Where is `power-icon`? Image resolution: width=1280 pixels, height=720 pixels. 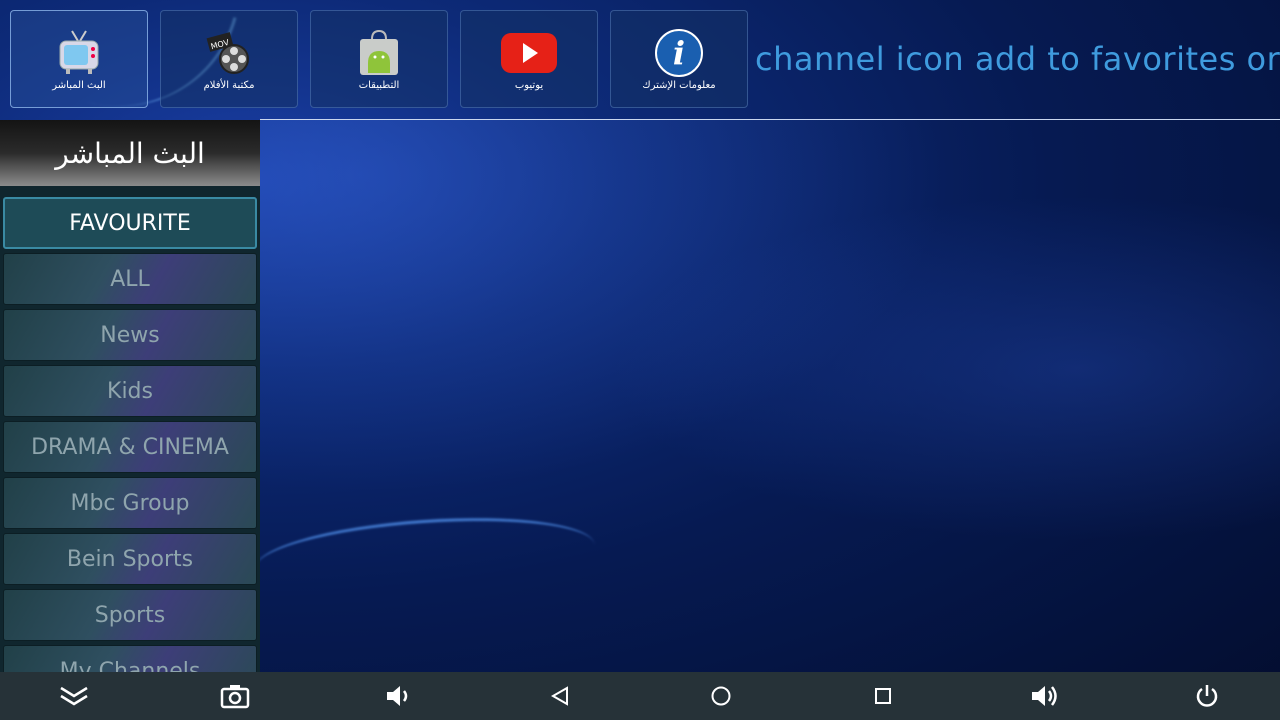
power-icon is located at coordinates (1207, 696).